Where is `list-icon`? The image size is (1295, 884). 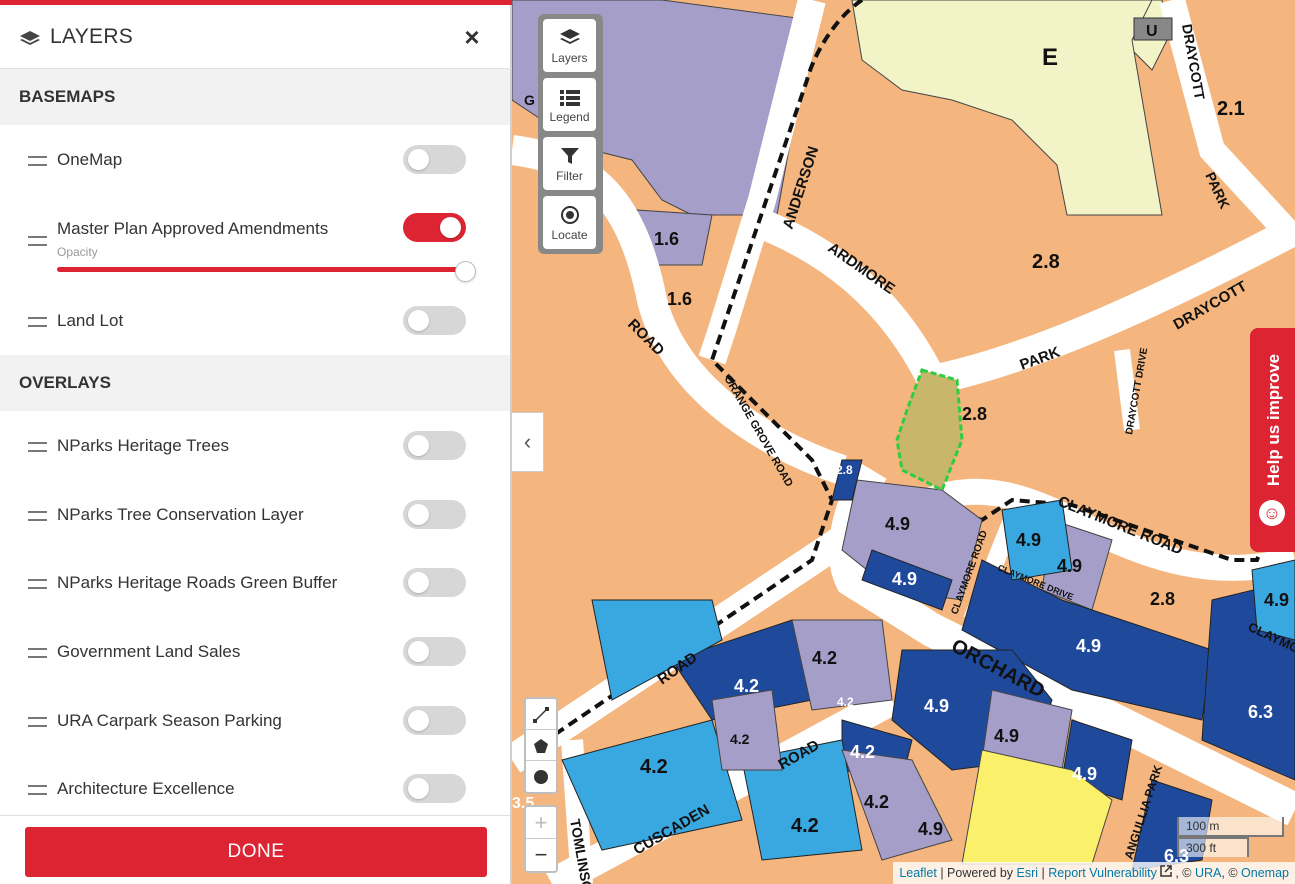
list-icon is located at coordinates (569, 98).